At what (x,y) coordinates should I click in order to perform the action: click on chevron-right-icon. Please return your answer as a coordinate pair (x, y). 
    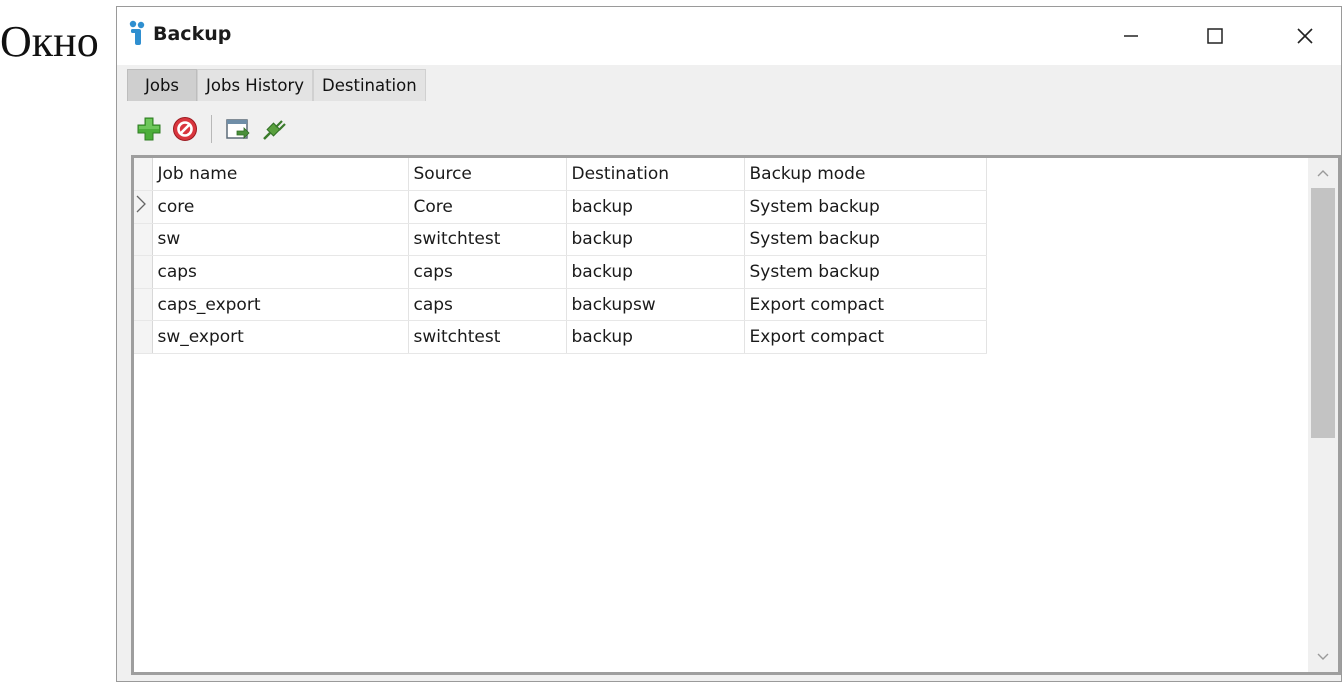
    Looking at the image, I should click on (141, 204).